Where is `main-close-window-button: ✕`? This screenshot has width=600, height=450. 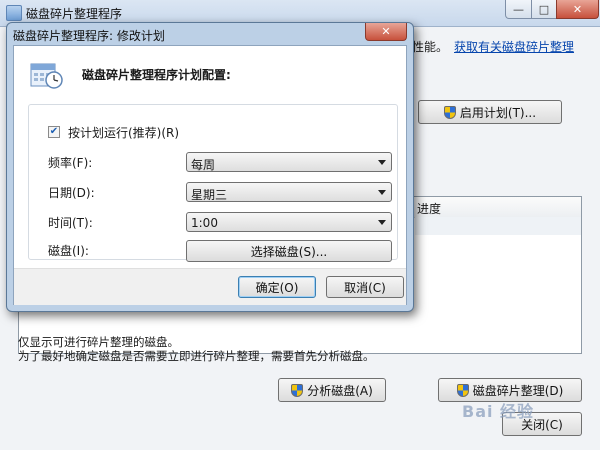
main-close-window-button: ✕ is located at coordinates (577, 9).